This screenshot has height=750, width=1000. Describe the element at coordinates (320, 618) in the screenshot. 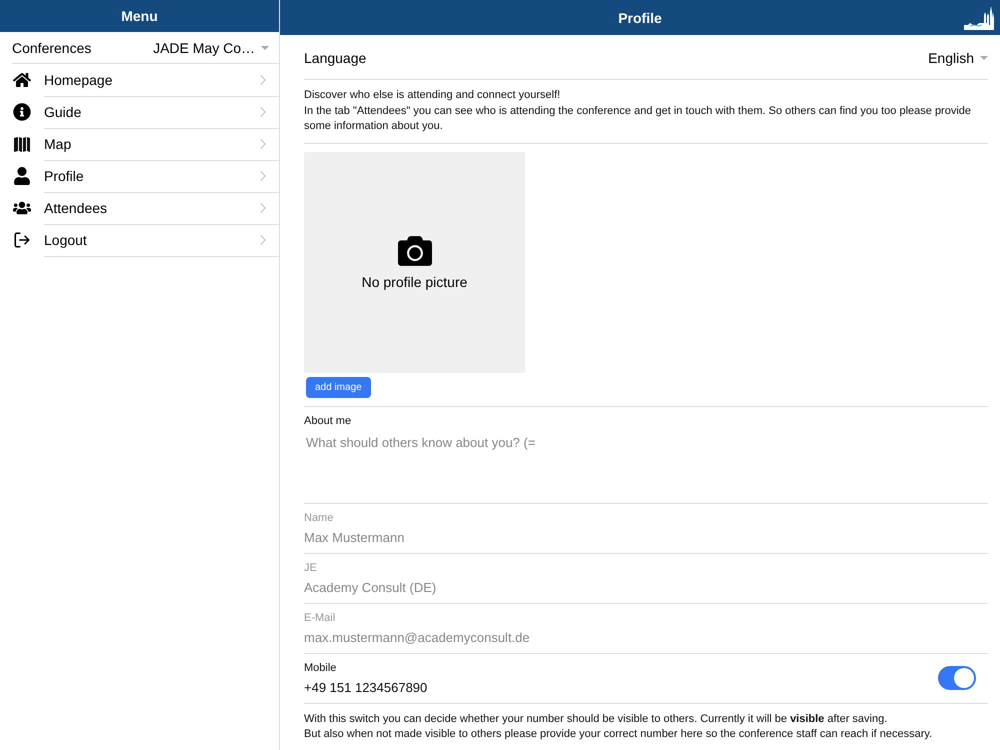

I see `field-label: E-Mail` at that location.